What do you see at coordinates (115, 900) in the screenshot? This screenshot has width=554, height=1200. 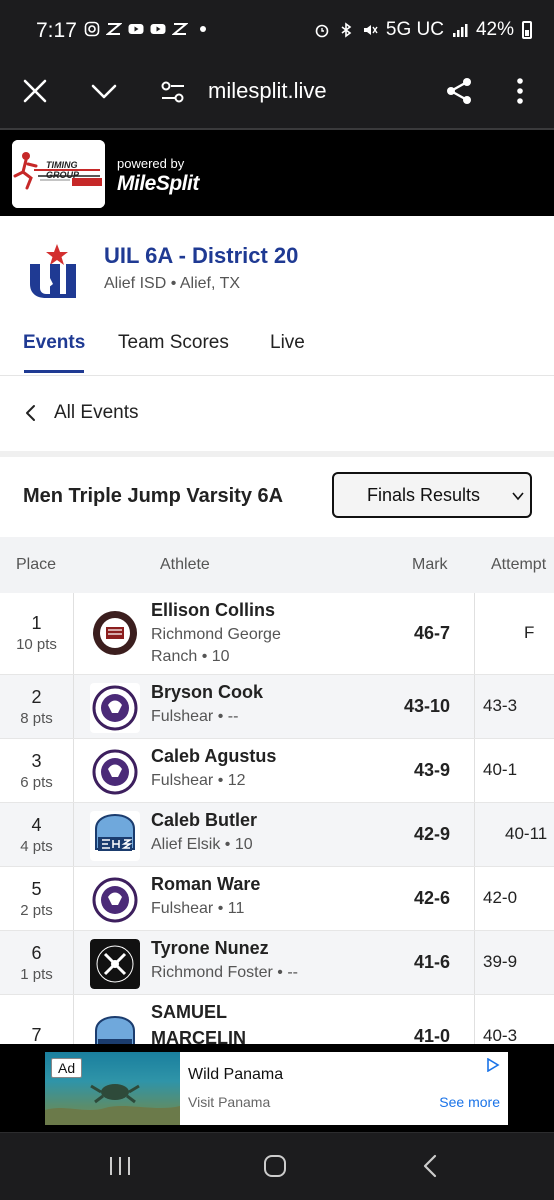 I see `fulshear-logo` at bounding box center [115, 900].